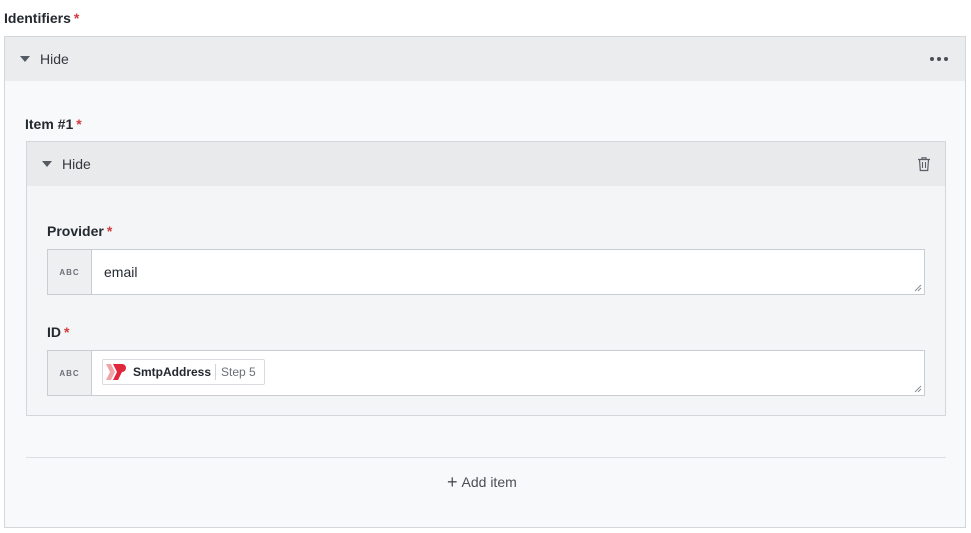  What do you see at coordinates (49, 124) in the screenshot?
I see `item-label-text: Item #1` at bounding box center [49, 124].